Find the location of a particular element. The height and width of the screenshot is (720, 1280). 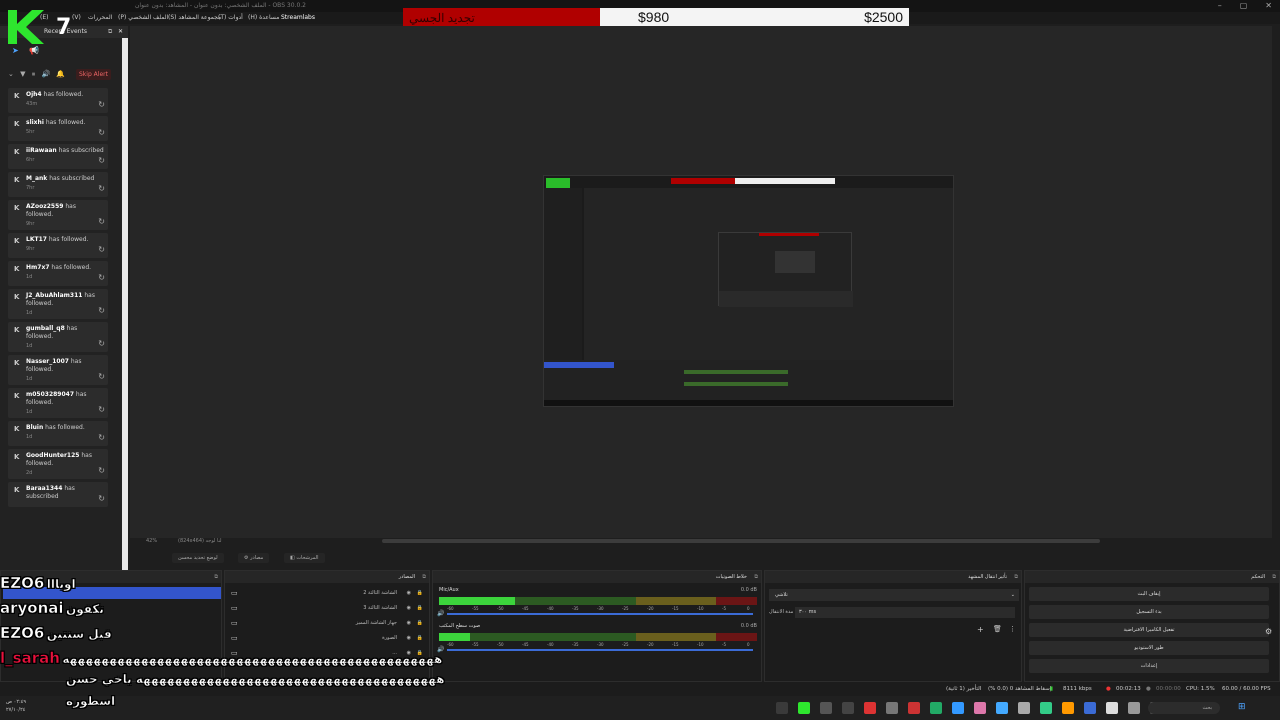

float-dock-icon: ⧉ is located at coordinates (110, 32).